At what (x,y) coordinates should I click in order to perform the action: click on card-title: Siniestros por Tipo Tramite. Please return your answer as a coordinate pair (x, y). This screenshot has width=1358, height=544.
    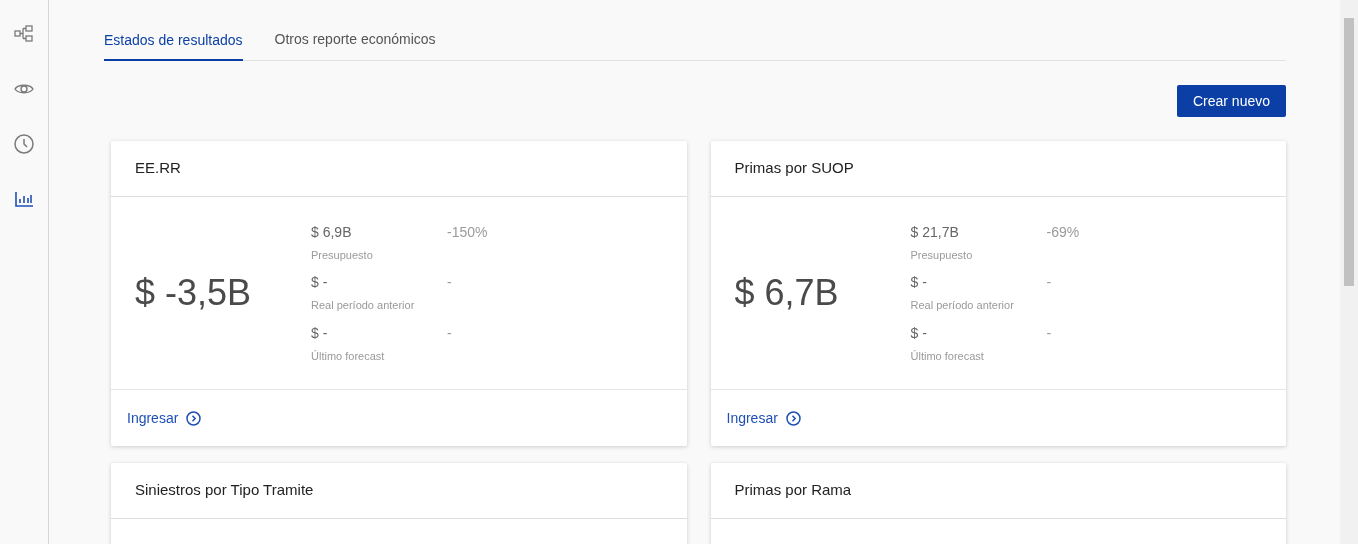
    Looking at the image, I should click on (224, 490).